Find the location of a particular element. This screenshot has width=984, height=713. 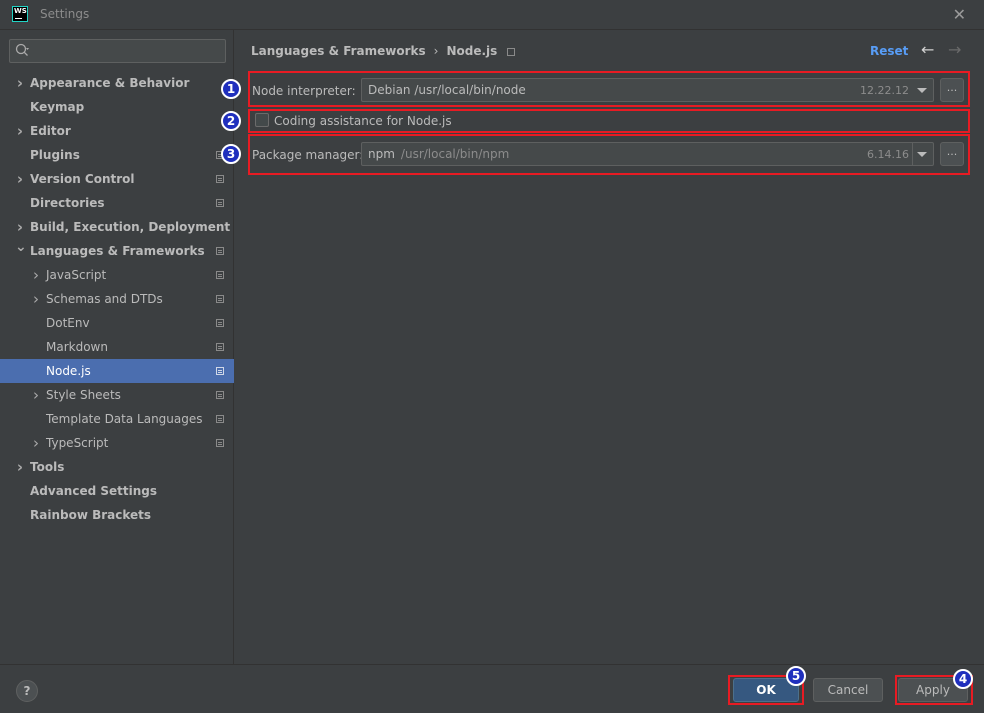

sidebar-item-build-execution-deployment: › Build, Execution, Deployment is located at coordinates (117, 227).